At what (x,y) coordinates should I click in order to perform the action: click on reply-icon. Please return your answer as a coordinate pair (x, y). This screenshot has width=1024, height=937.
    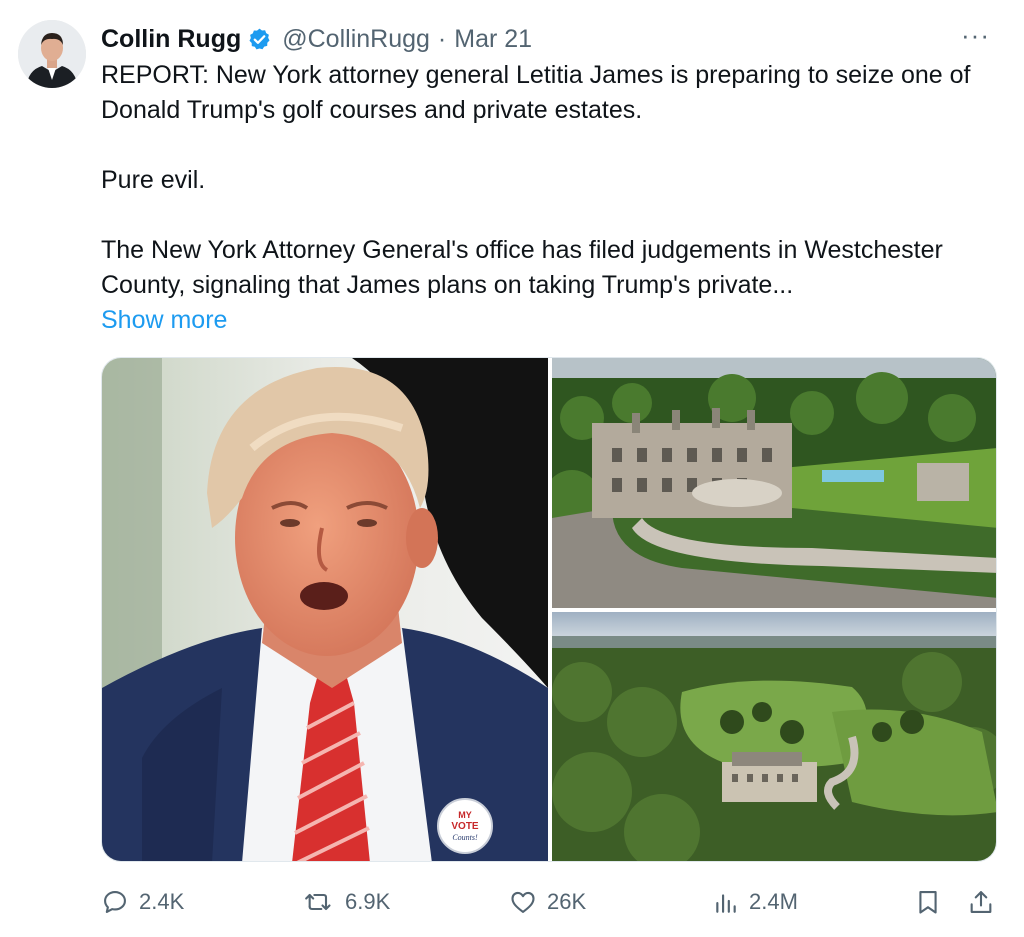
    Looking at the image, I should click on (115, 902).